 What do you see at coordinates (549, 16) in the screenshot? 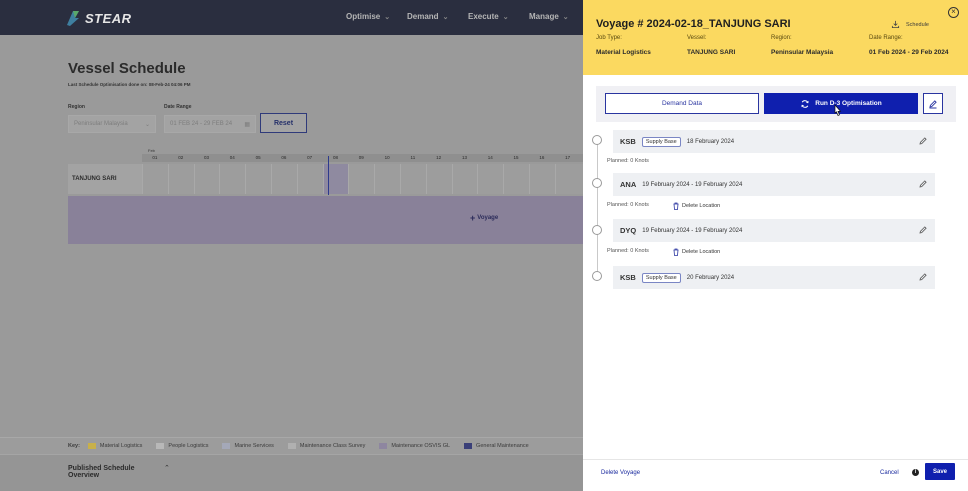
I see `nav-manage: Manage ⌄` at bounding box center [549, 16].